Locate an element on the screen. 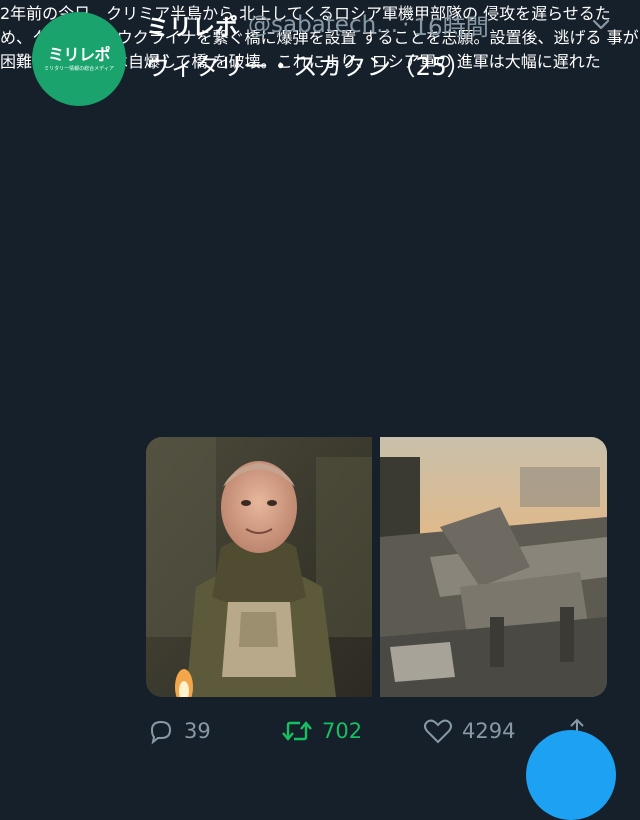 The width and height of the screenshot is (640, 820). timestamp: 16時間 is located at coordinates (450, 25).